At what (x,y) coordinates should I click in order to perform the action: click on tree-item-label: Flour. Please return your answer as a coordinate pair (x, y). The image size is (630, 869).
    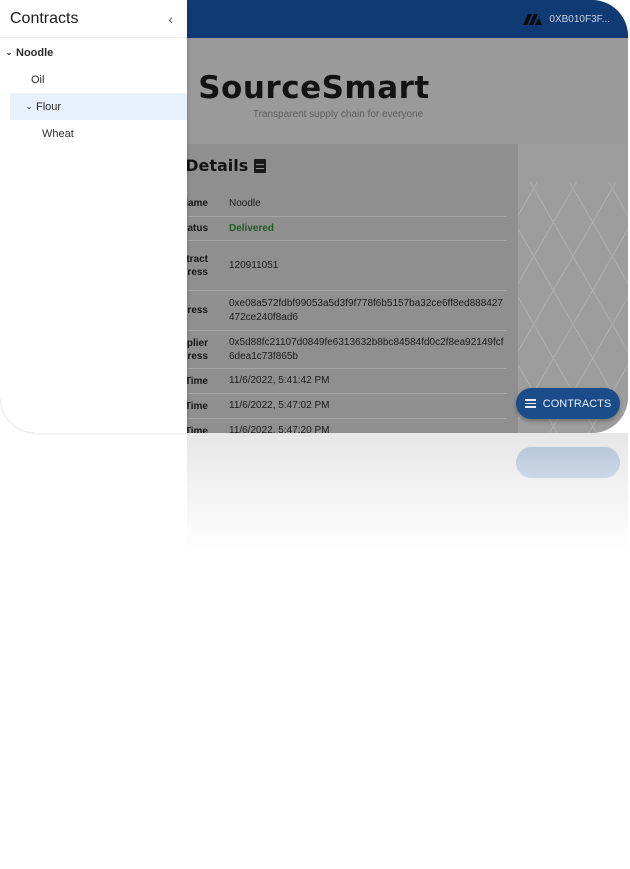
    Looking at the image, I should click on (49, 106).